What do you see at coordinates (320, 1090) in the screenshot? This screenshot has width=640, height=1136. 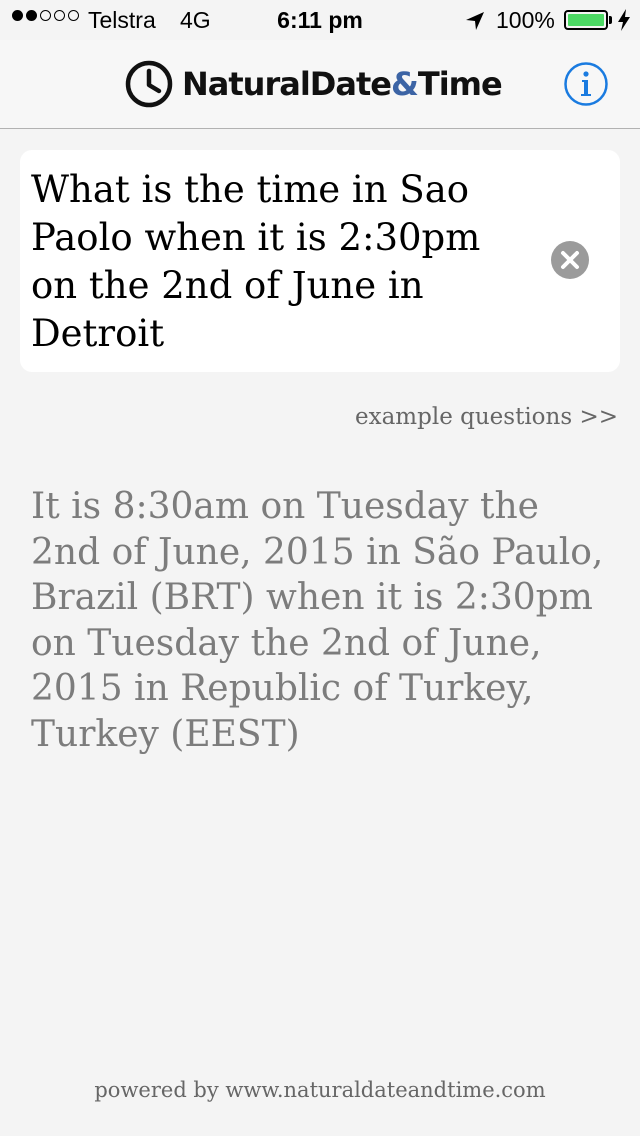 I see `footer-powered-by: powered by www.naturaldateandtime.com` at bounding box center [320, 1090].